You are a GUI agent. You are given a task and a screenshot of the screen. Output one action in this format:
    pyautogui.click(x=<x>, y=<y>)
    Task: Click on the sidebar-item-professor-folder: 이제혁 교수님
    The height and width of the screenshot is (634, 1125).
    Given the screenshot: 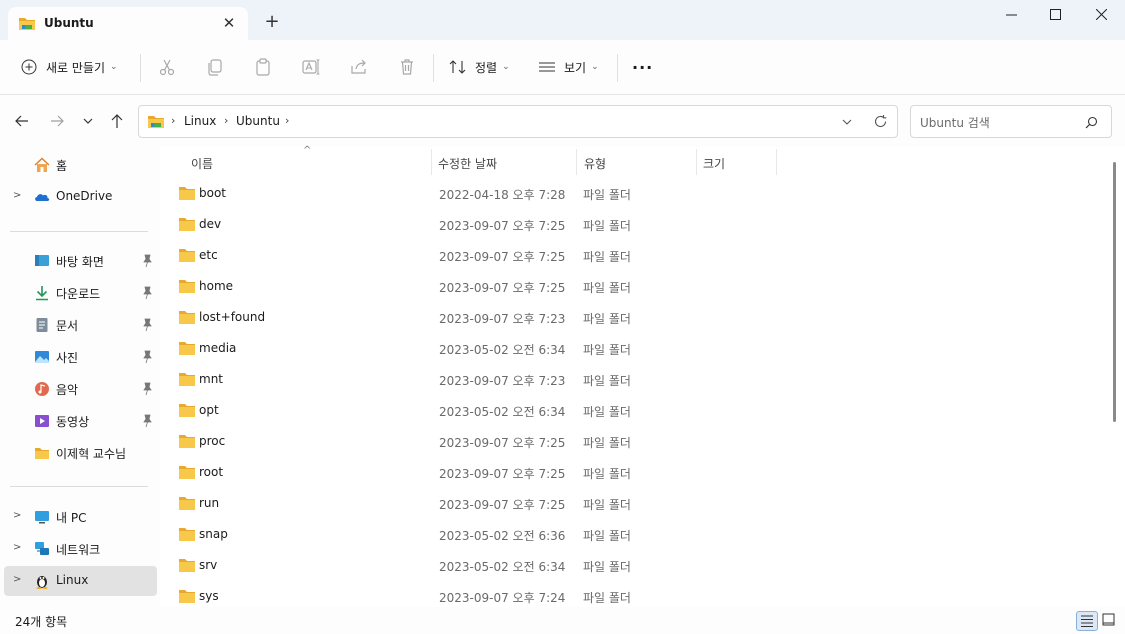 What is the action you would take?
    pyautogui.click(x=80, y=453)
    